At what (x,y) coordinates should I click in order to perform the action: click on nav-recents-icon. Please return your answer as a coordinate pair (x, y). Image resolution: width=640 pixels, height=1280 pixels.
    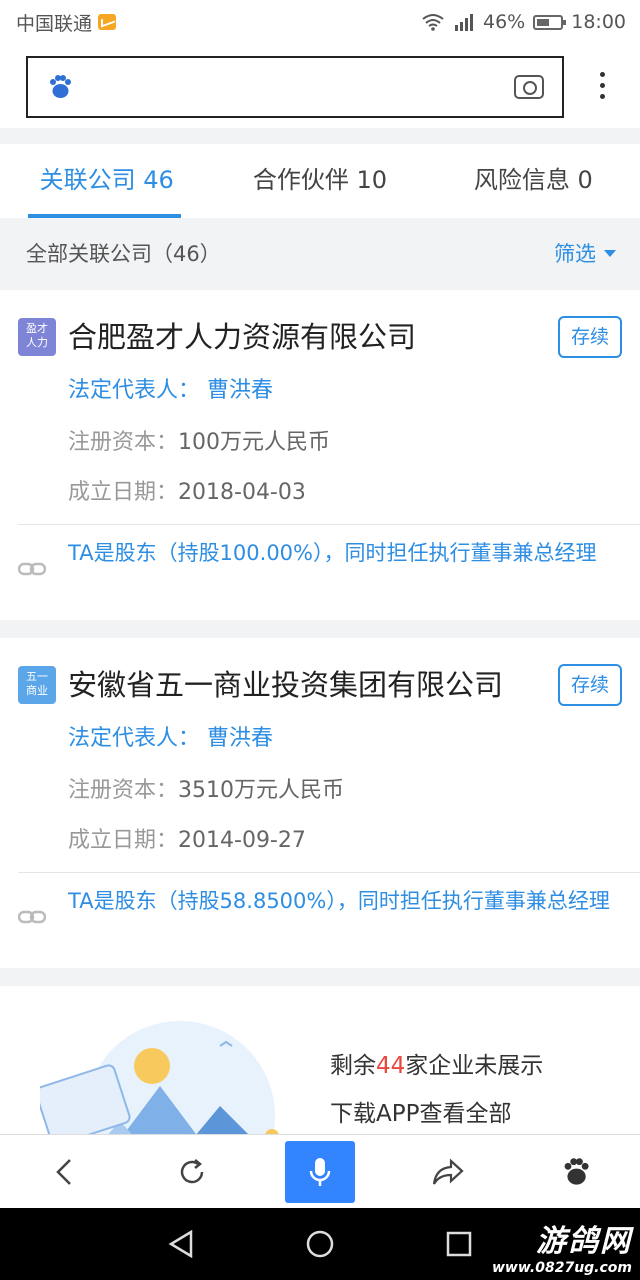
    Looking at the image, I should click on (459, 1244).